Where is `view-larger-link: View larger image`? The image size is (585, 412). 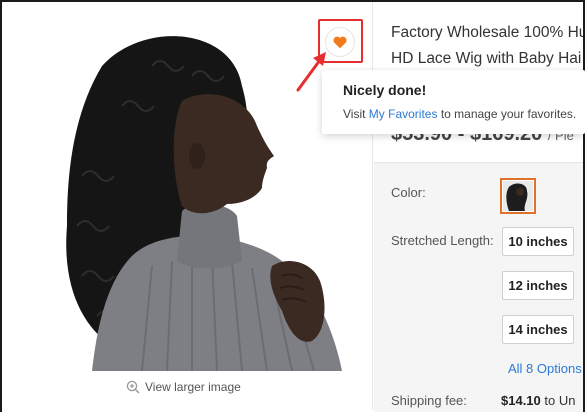
view-larger-link: View larger image is located at coordinates (183, 387).